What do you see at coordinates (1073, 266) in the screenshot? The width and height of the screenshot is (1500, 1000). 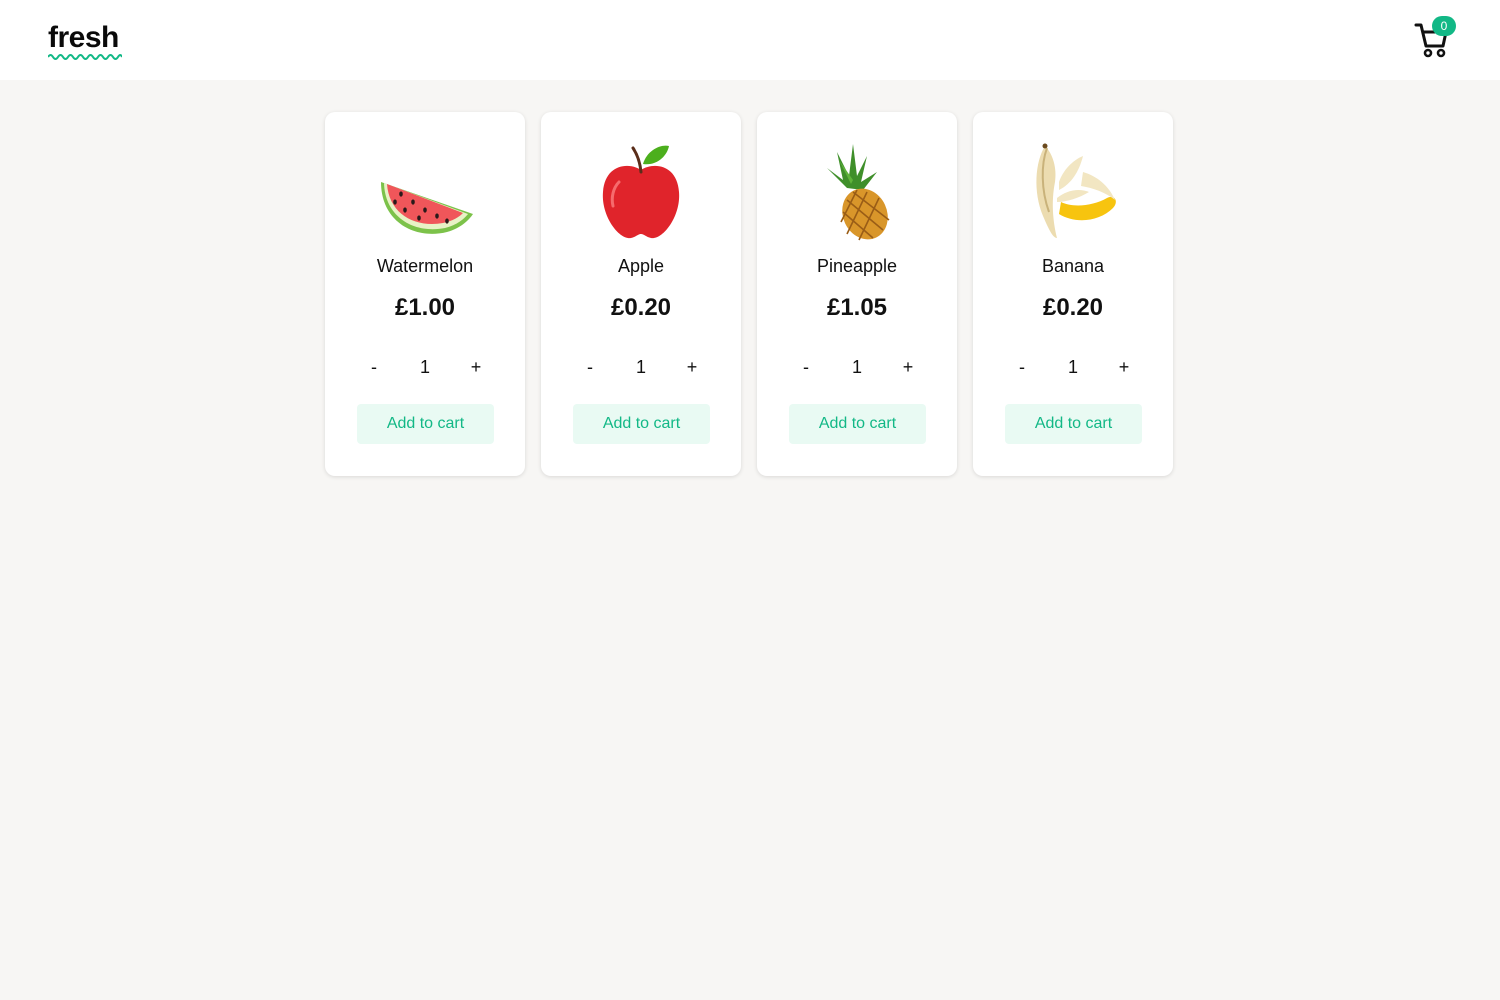 I see `product-name: Banana` at bounding box center [1073, 266].